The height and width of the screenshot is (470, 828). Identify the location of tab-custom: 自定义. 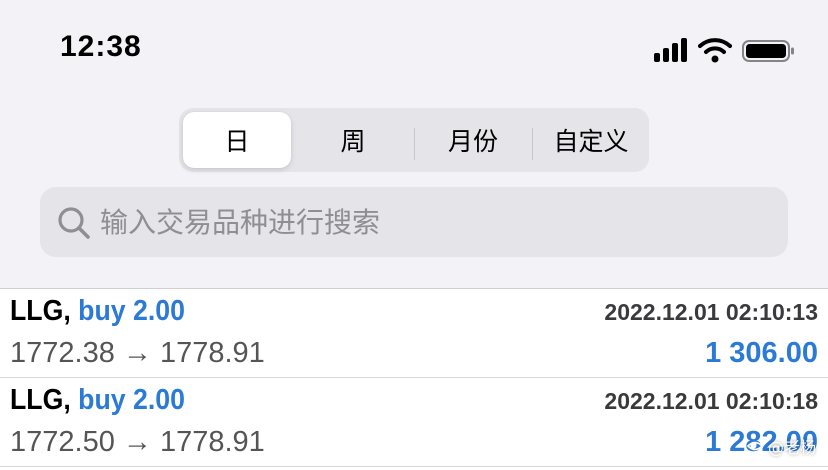
(591, 140).